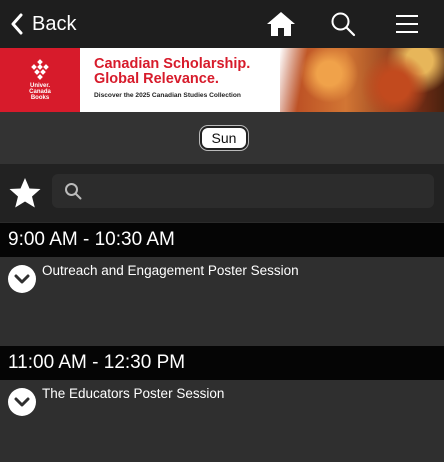  I want to click on session-search-box, so click(243, 191).